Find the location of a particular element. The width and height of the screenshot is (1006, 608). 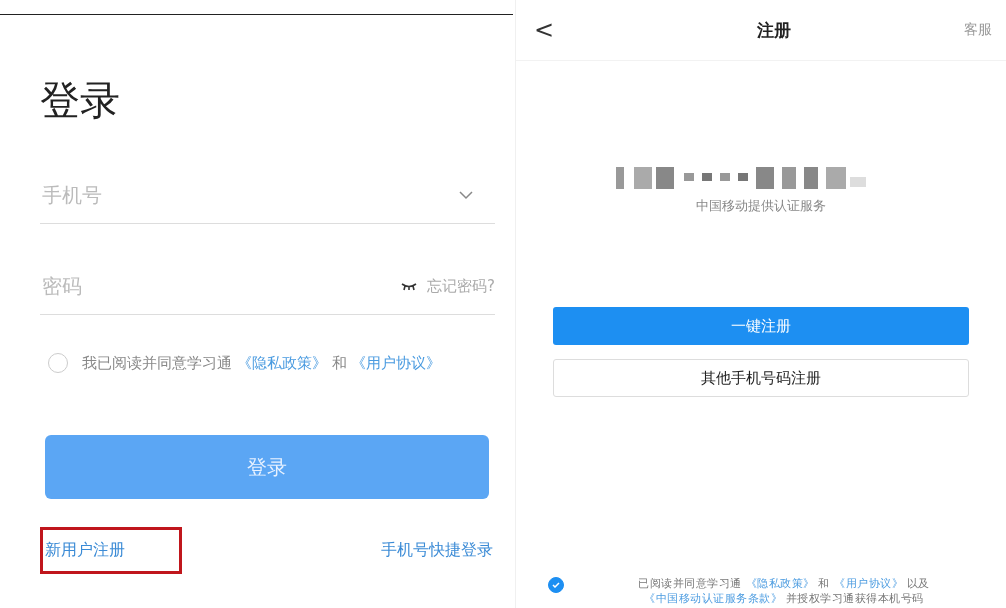

checkmark-icon is located at coordinates (556, 585).